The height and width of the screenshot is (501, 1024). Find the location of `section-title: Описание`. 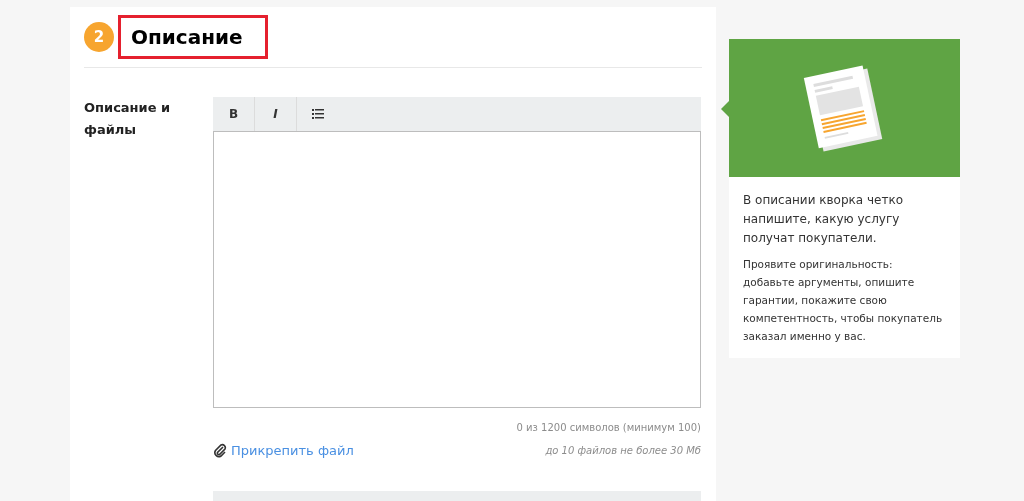

section-title: Описание is located at coordinates (187, 37).